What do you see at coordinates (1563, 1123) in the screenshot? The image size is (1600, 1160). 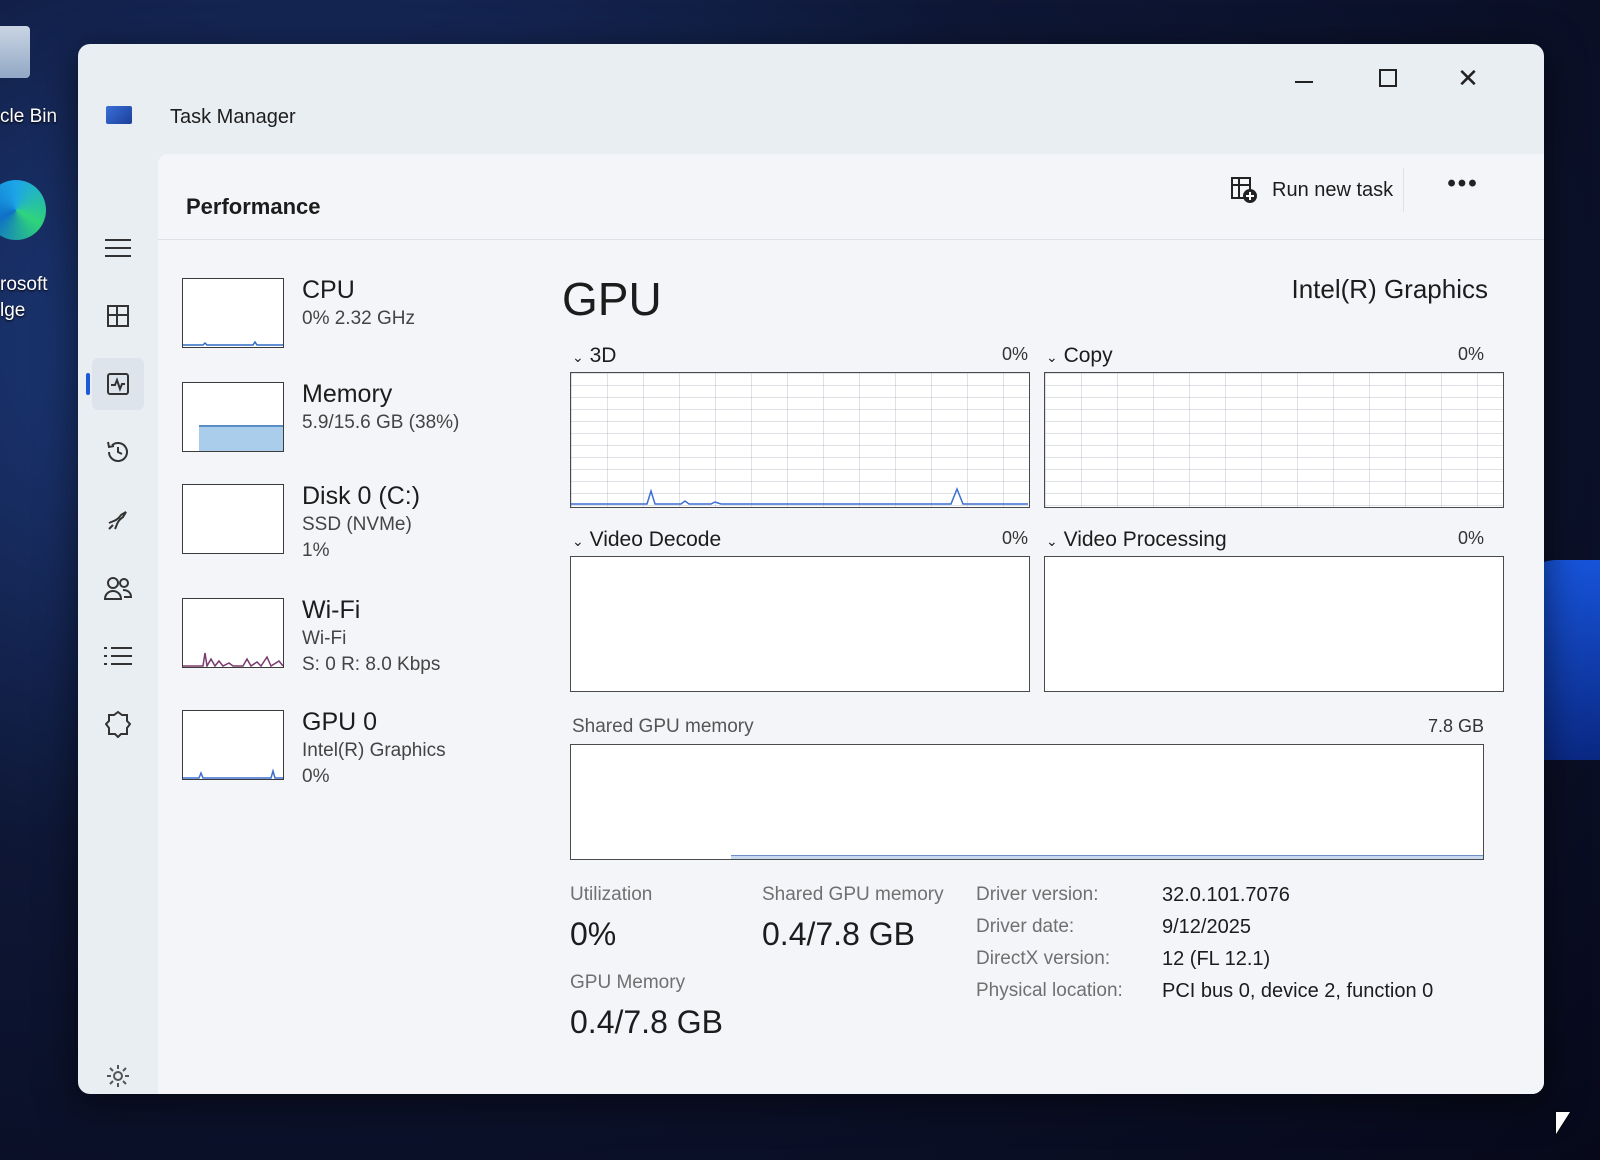 I see `mouse-pointer-icon` at bounding box center [1563, 1123].